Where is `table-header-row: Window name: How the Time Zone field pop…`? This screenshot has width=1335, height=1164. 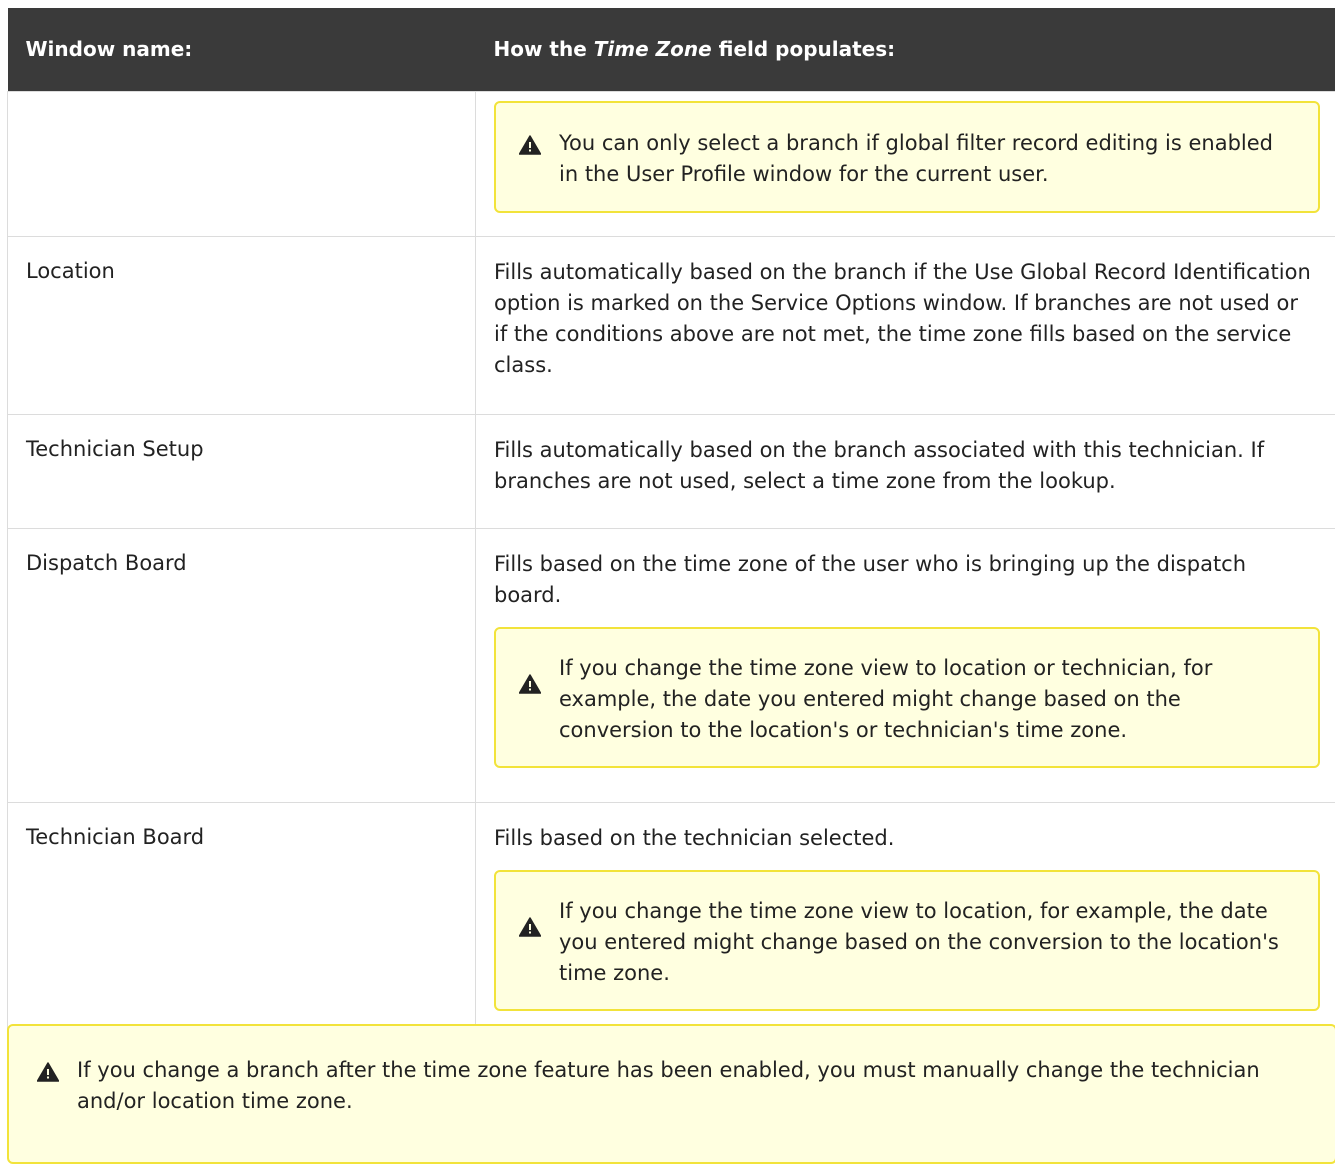 table-header-row: Window name: How the Time Zone field pop… is located at coordinates (671, 49).